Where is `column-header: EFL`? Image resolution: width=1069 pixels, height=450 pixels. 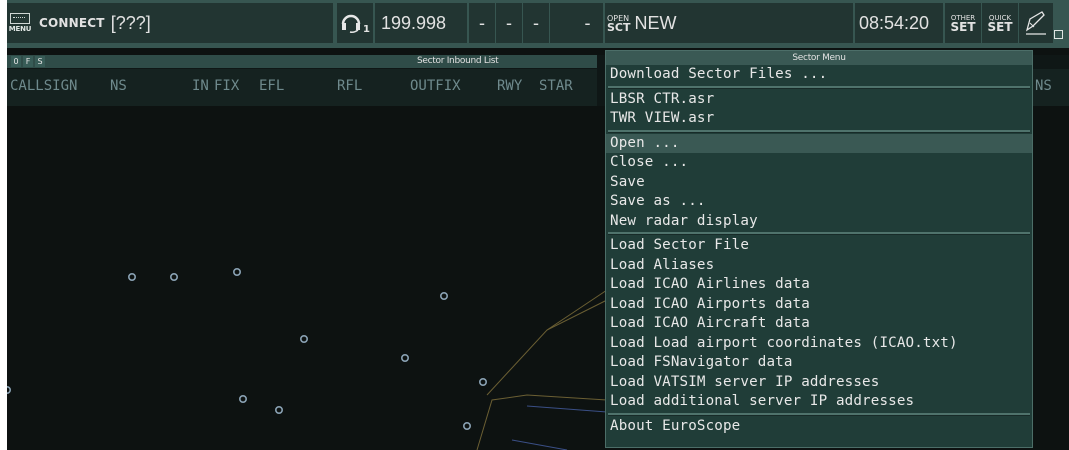 column-header: EFL is located at coordinates (271, 86).